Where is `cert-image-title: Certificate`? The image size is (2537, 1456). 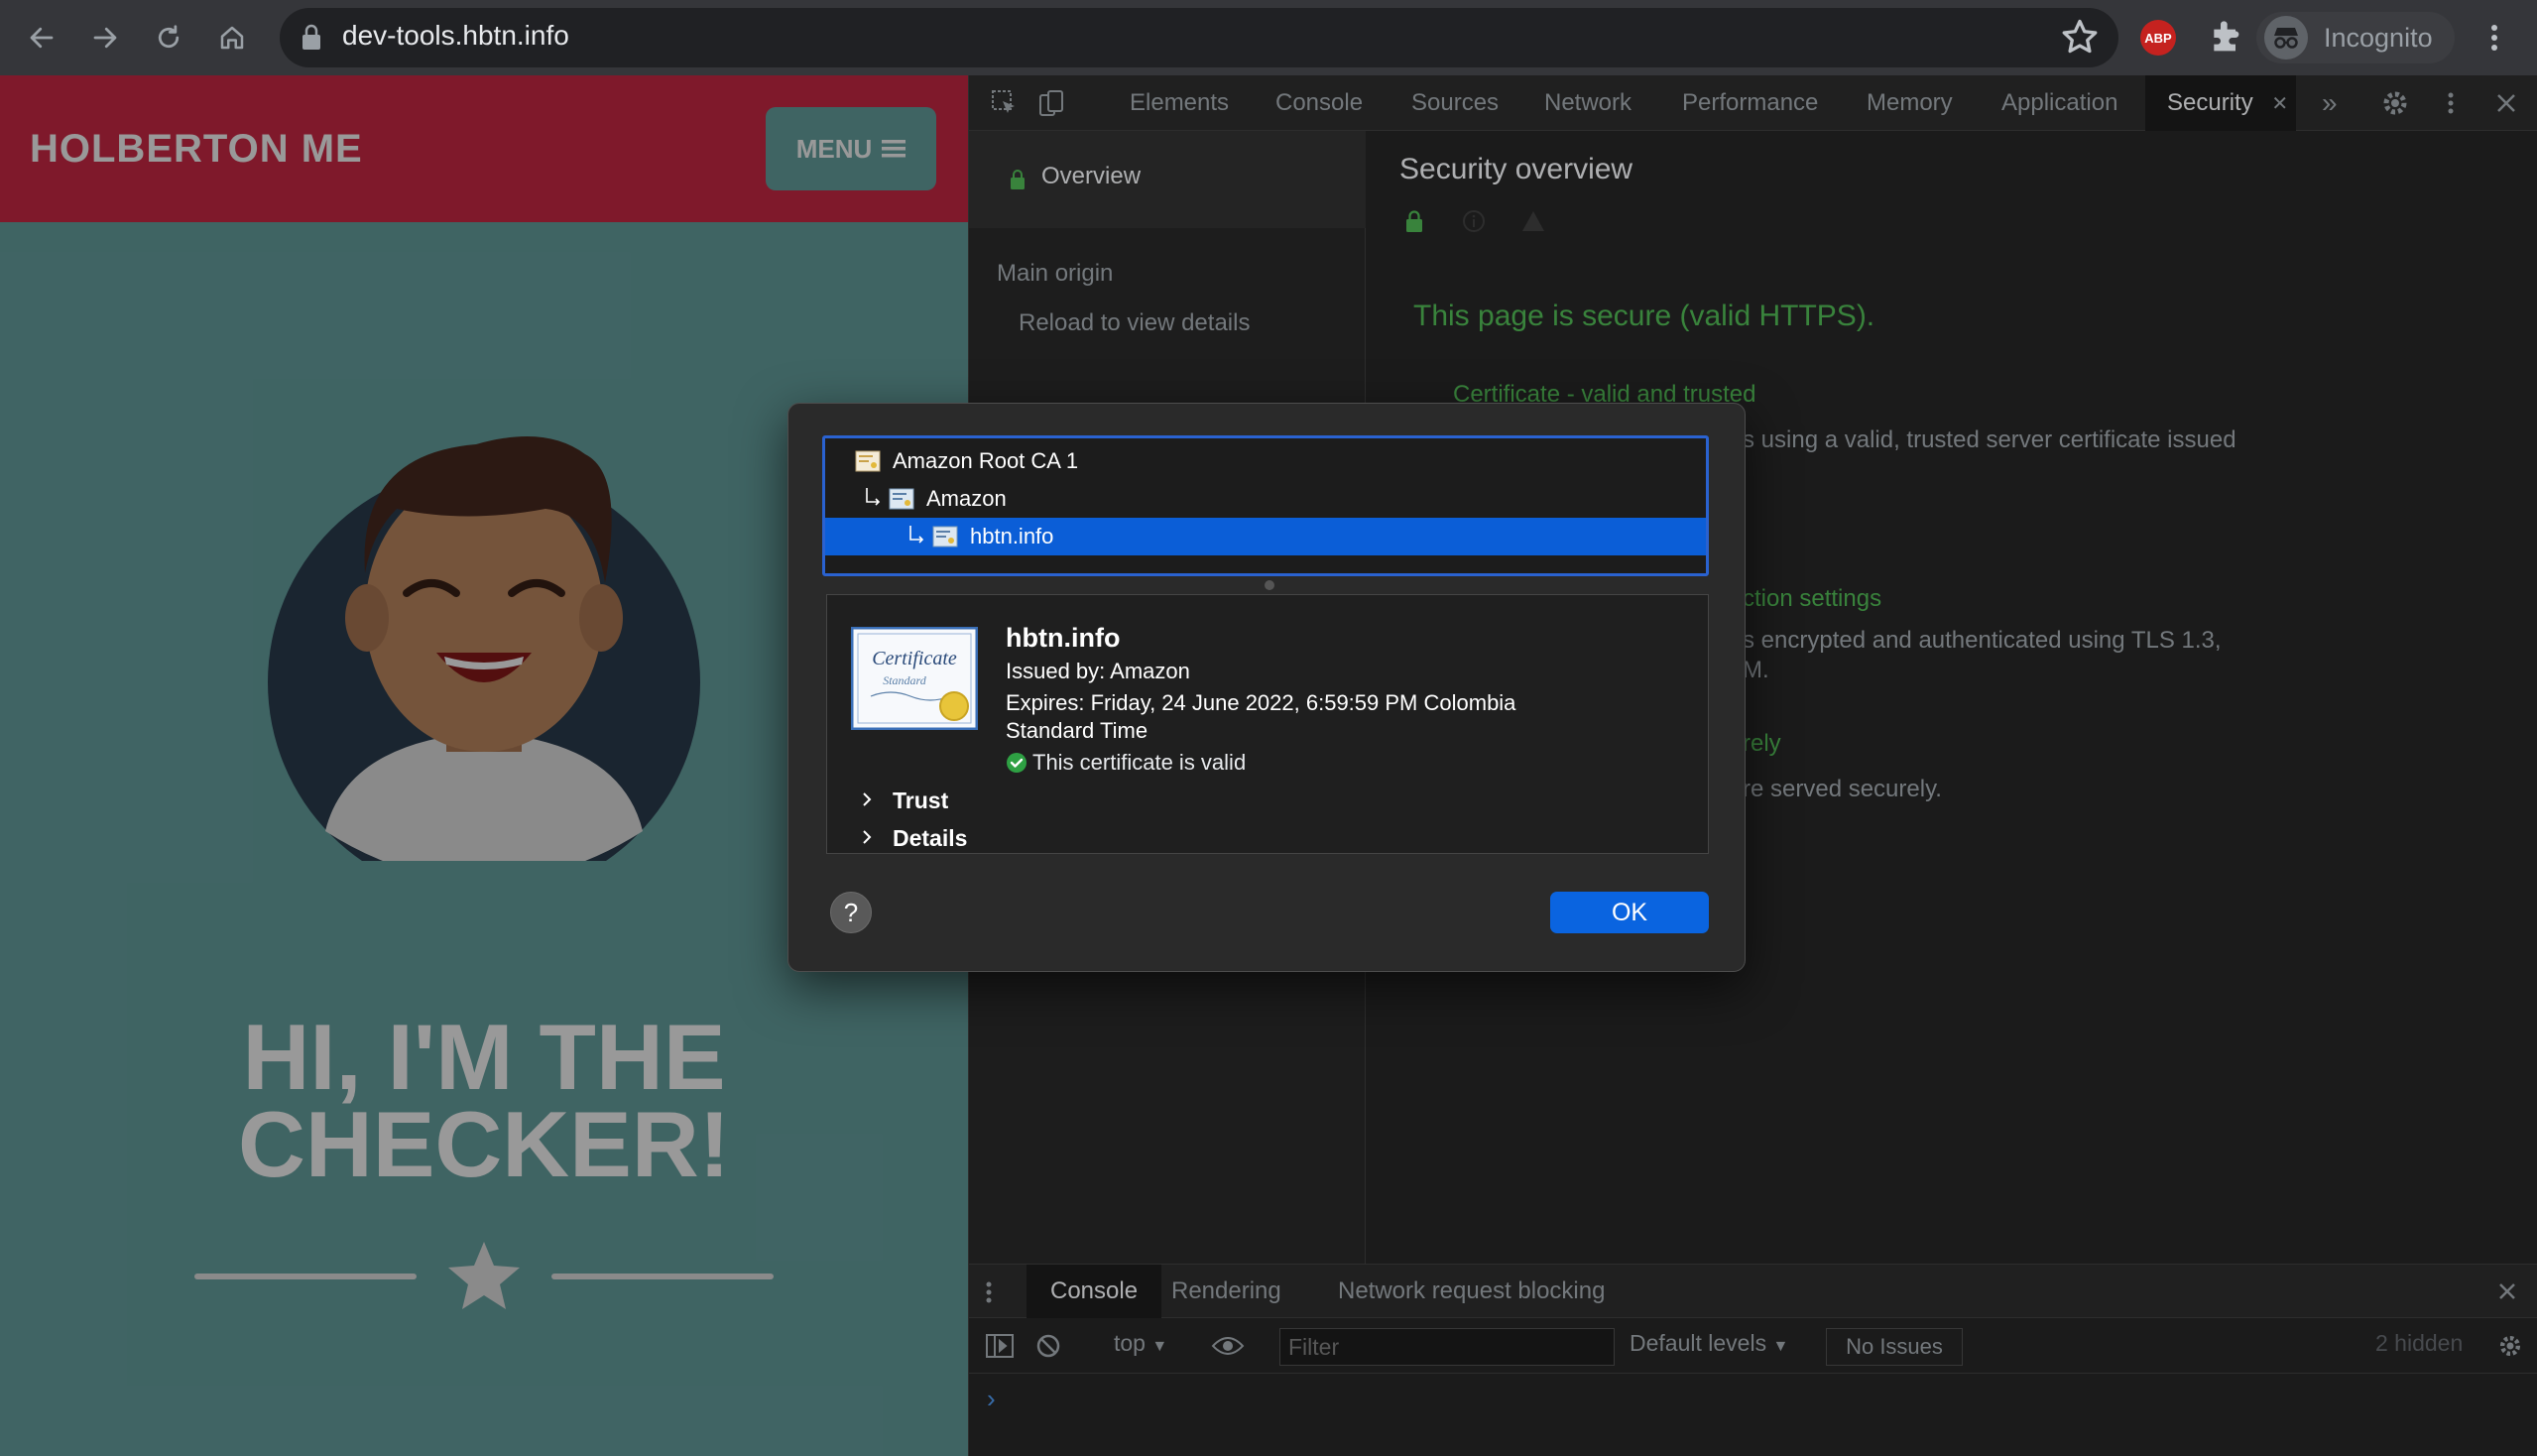
cert-image-title: Certificate is located at coordinates (914, 658).